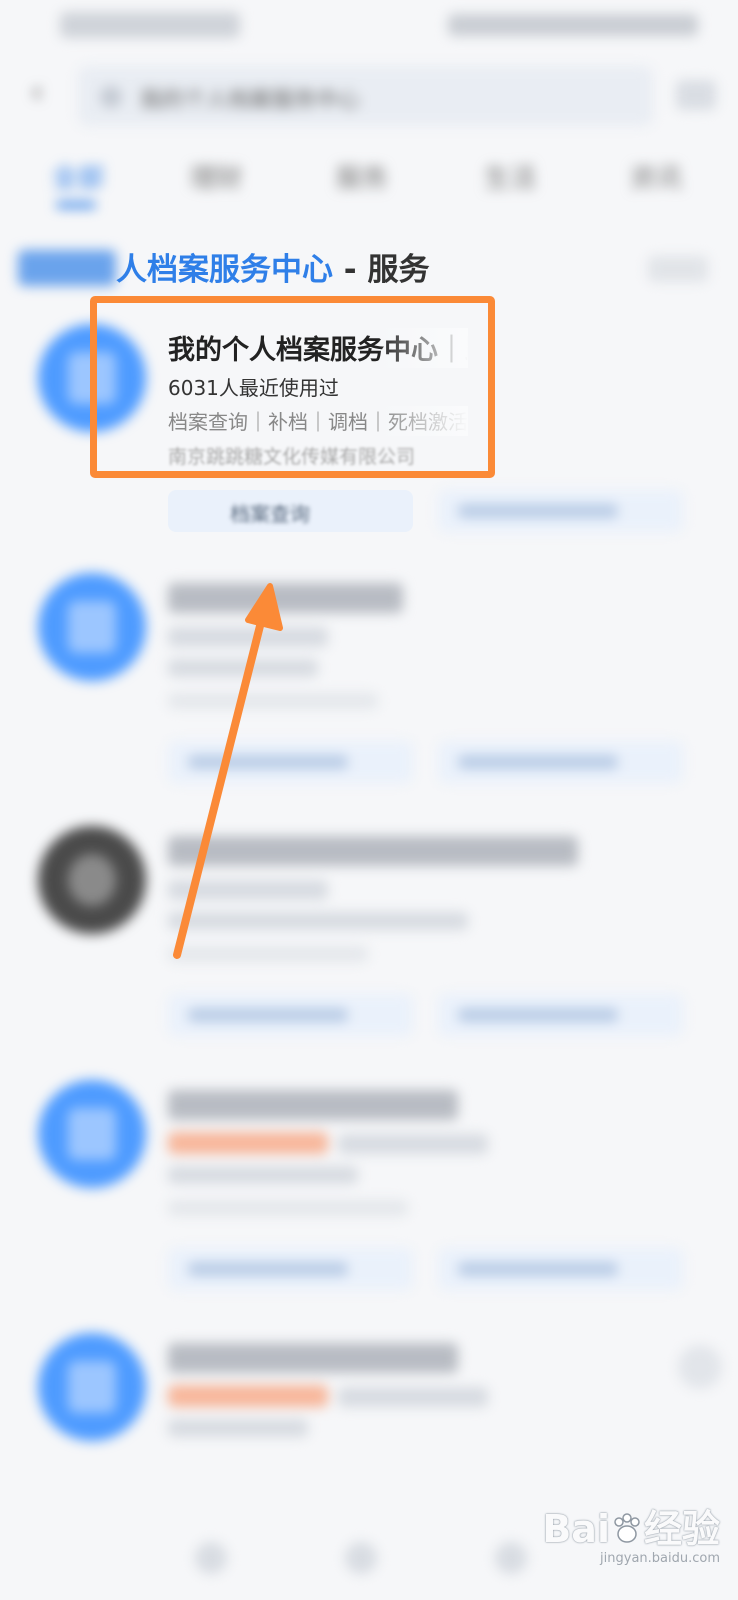 The height and width of the screenshot is (1600, 738). I want to click on tab-life: 生活, so click(510, 176).